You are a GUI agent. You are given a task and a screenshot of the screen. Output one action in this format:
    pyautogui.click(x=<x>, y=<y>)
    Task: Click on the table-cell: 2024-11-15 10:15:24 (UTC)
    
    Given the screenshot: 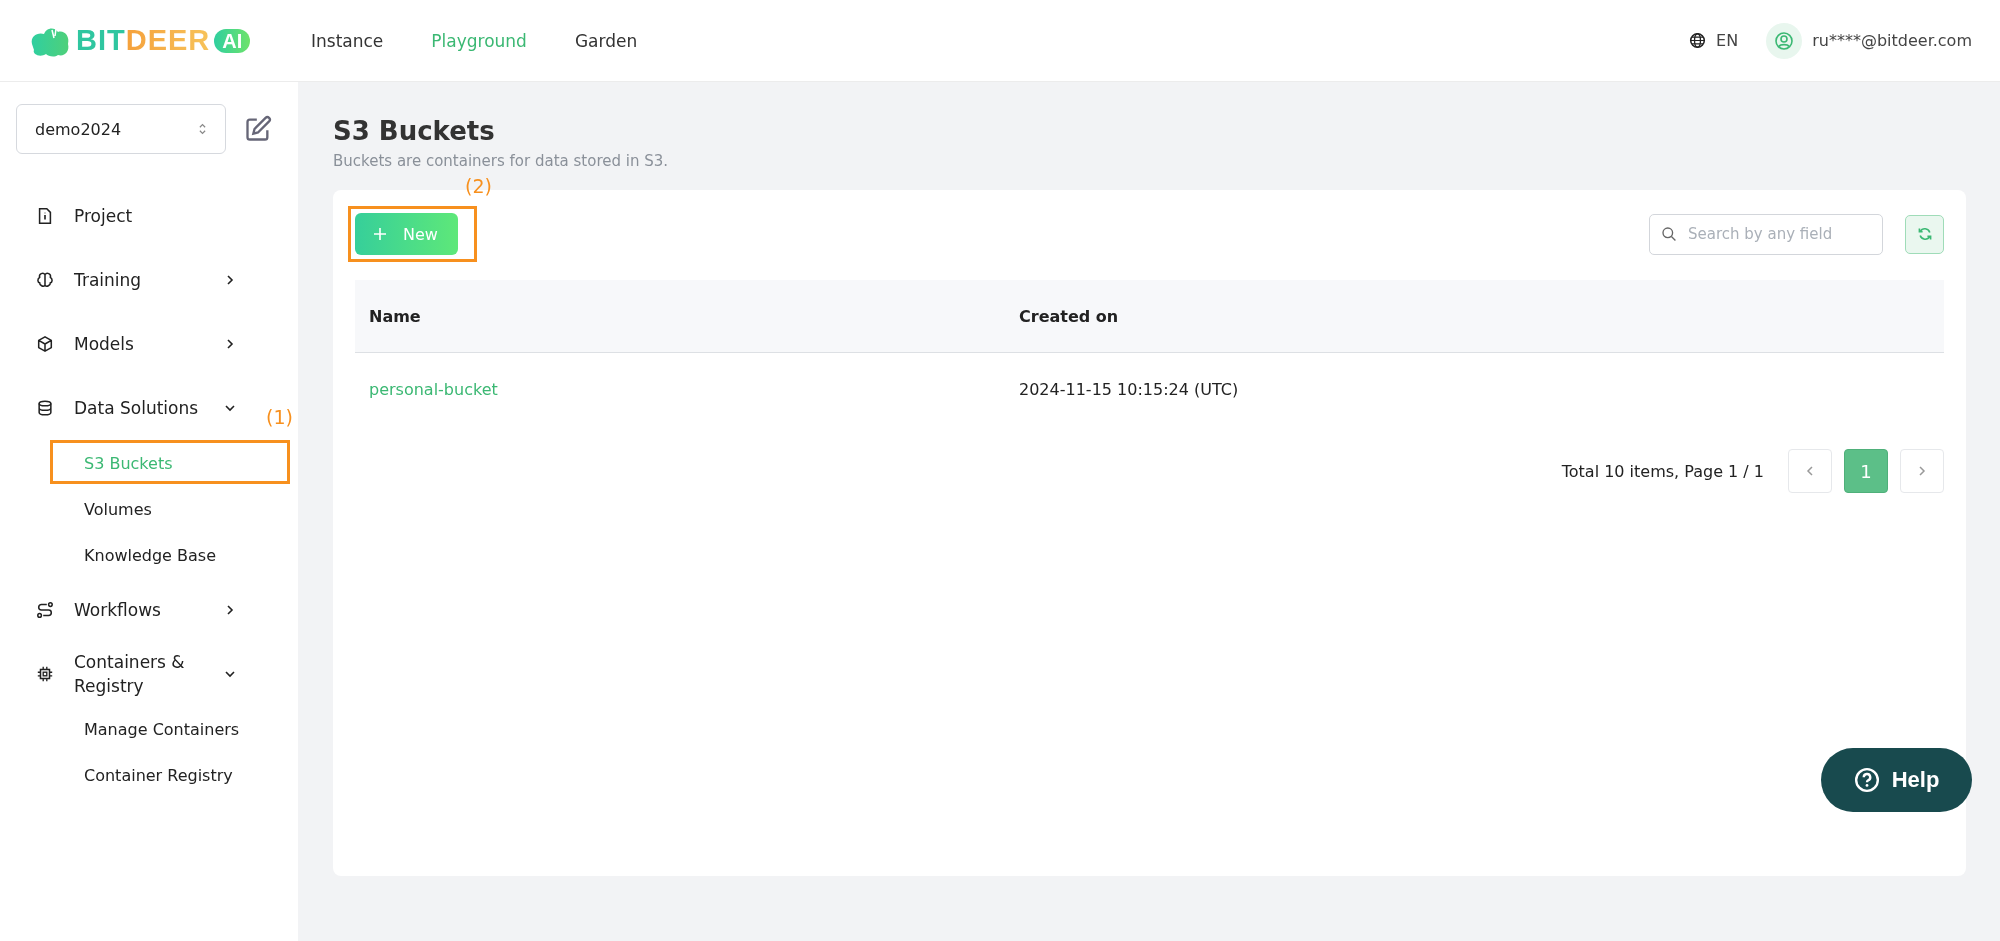 What is the action you would take?
    pyautogui.click(x=1129, y=389)
    